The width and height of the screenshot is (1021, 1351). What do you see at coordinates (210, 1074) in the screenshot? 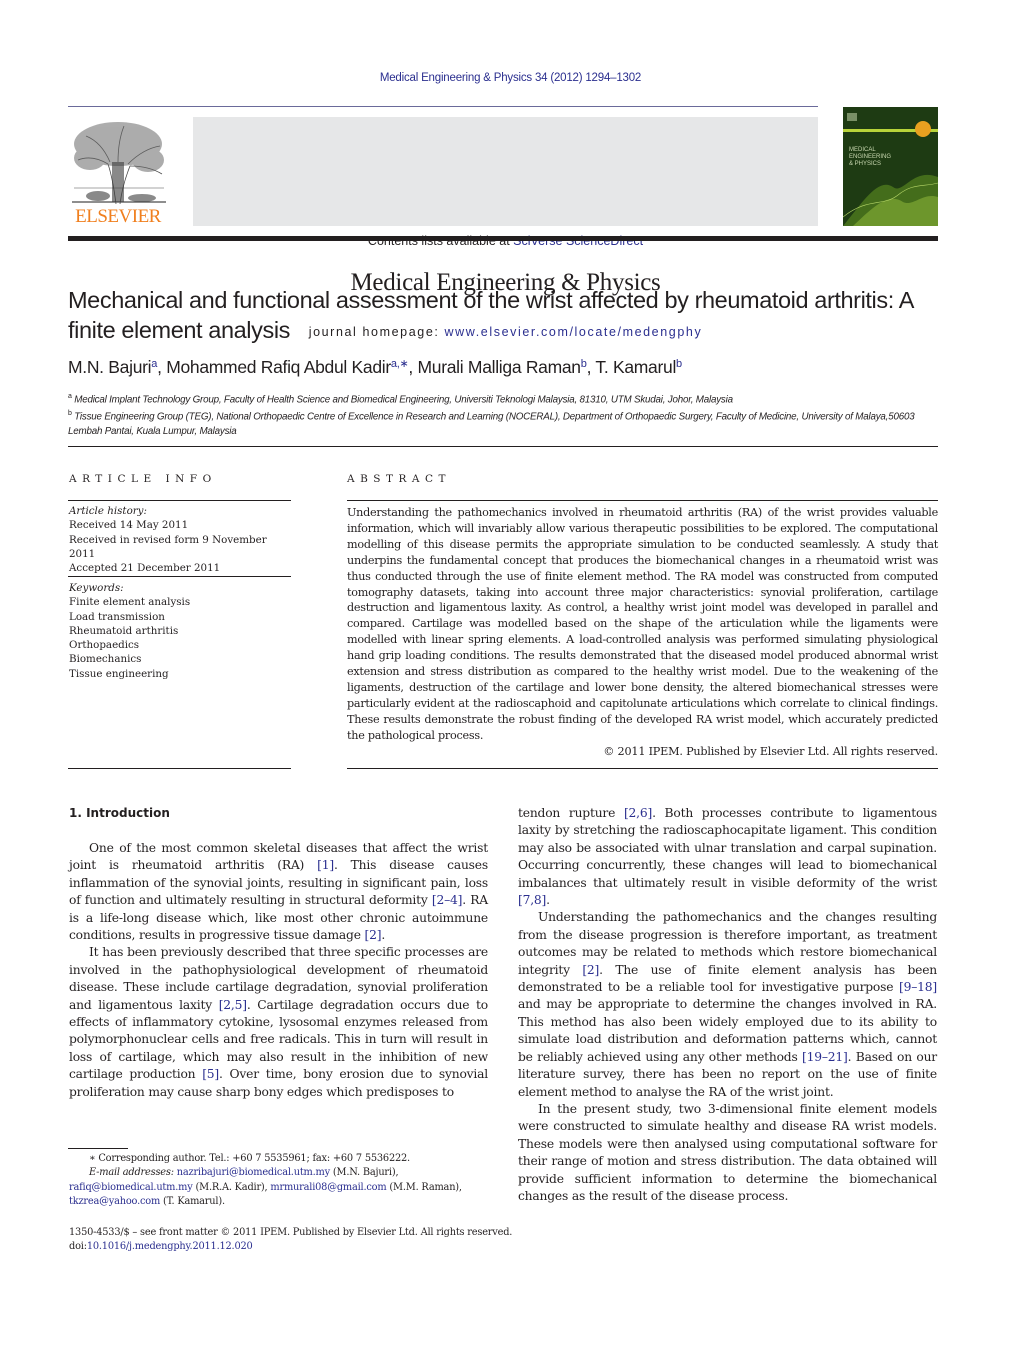
I see `citation-link: [5]` at bounding box center [210, 1074].